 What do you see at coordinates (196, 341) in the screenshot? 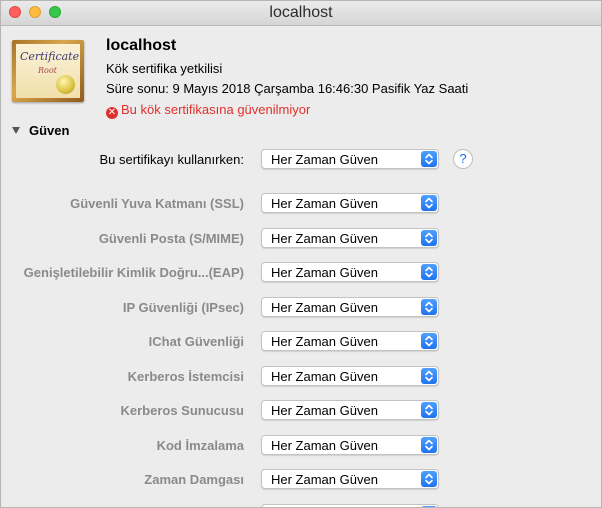
I see `trust-setting-label: IChat Güvenliği` at bounding box center [196, 341].